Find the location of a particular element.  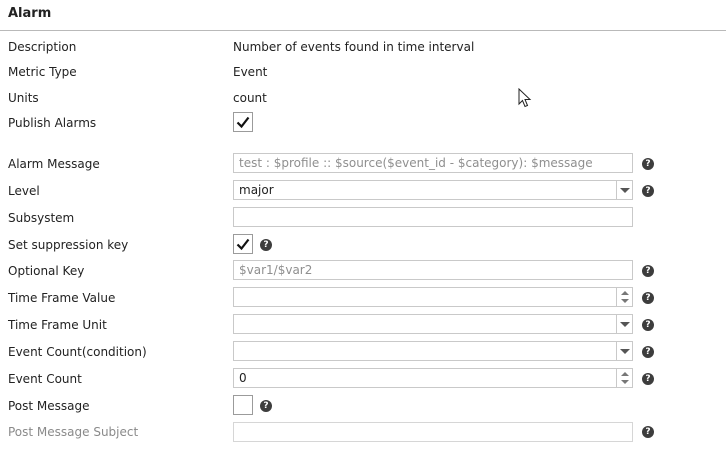

event-count-condition-select is located at coordinates (433, 351).